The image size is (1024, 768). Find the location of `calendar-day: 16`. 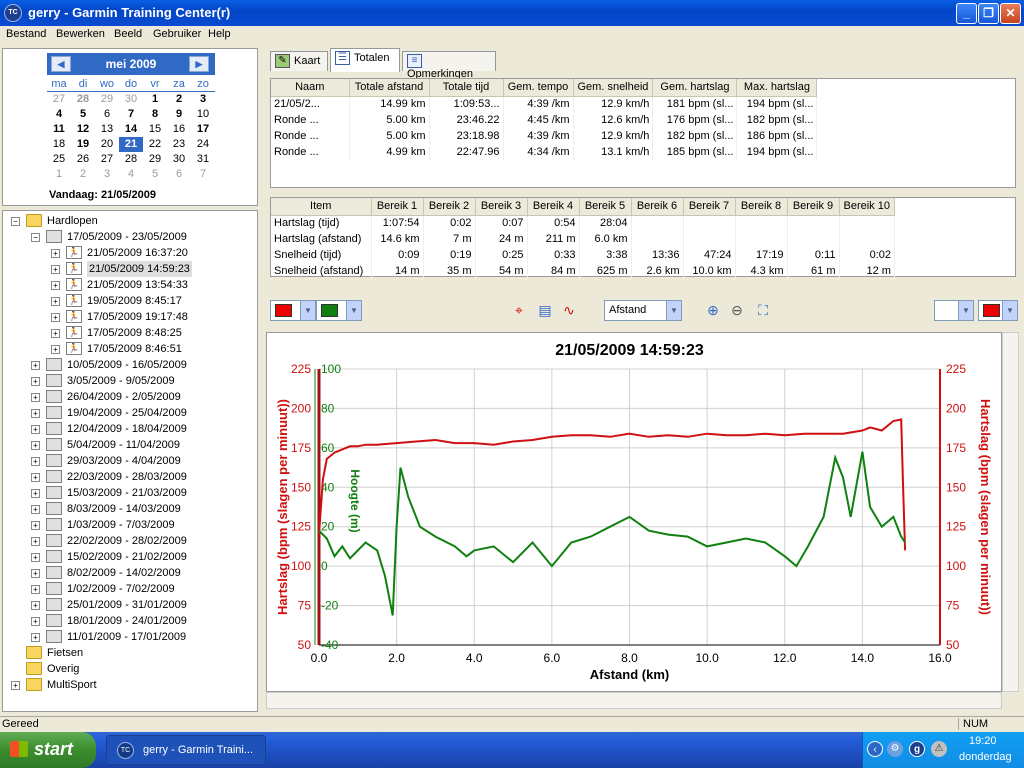

calendar-day: 16 is located at coordinates (179, 129).